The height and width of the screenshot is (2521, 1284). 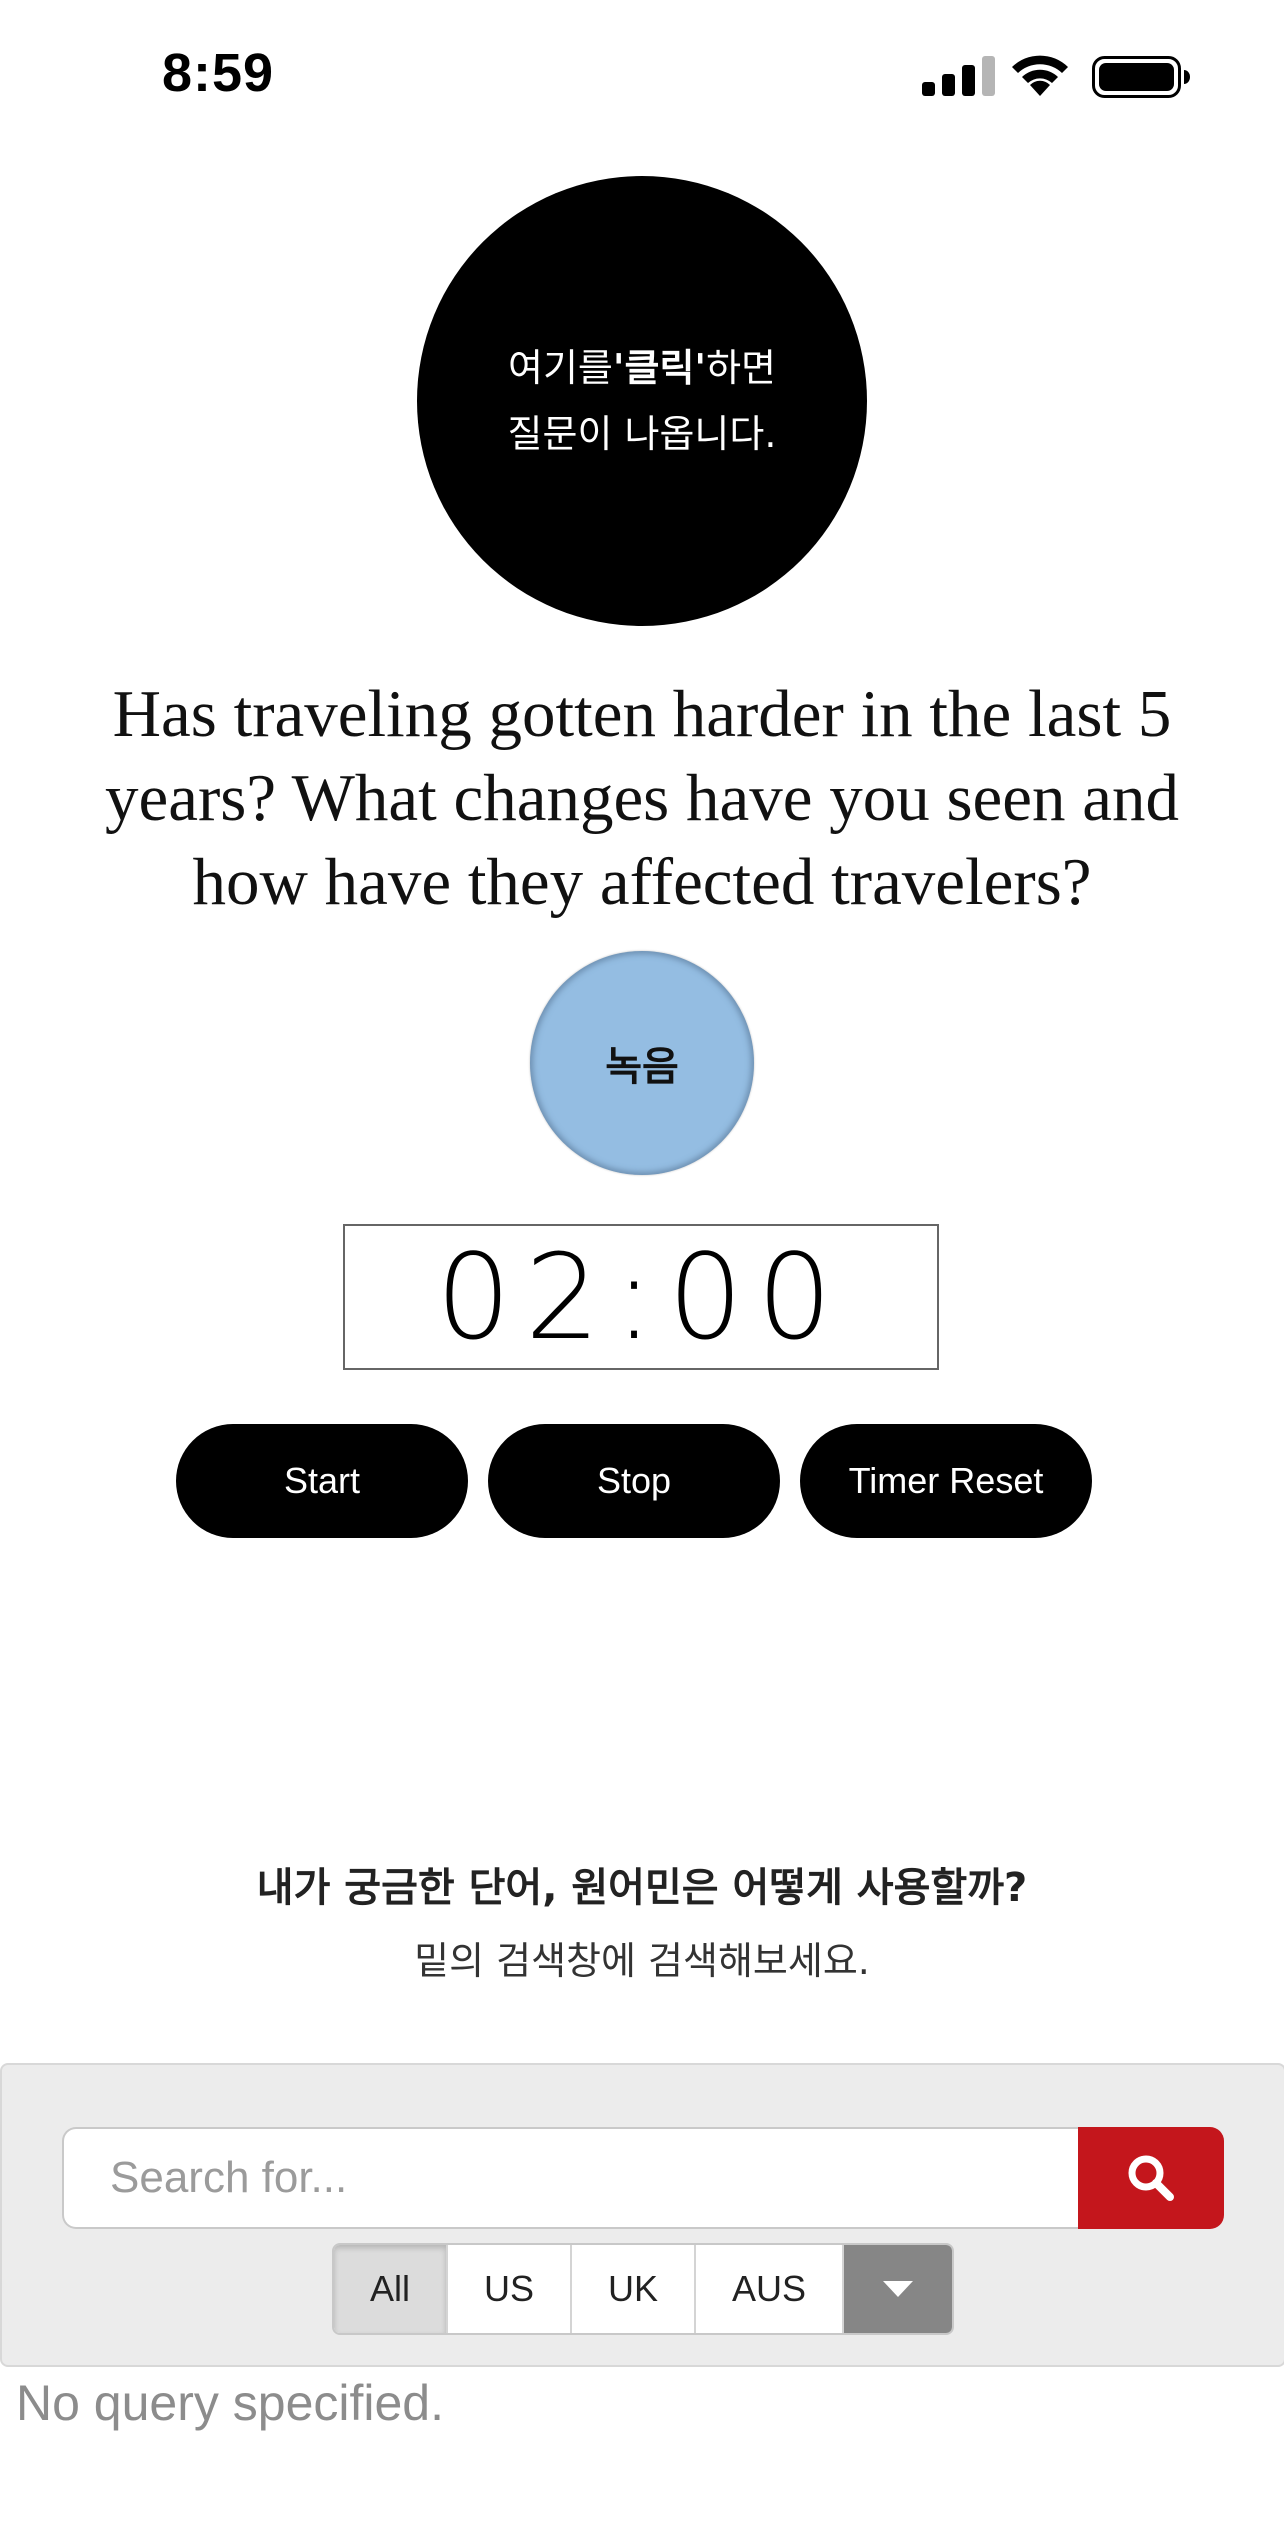 What do you see at coordinates (230, 2403) in the screenshot?
I see `search-result-message: No query specified.` at bounding box center [230, 2403].